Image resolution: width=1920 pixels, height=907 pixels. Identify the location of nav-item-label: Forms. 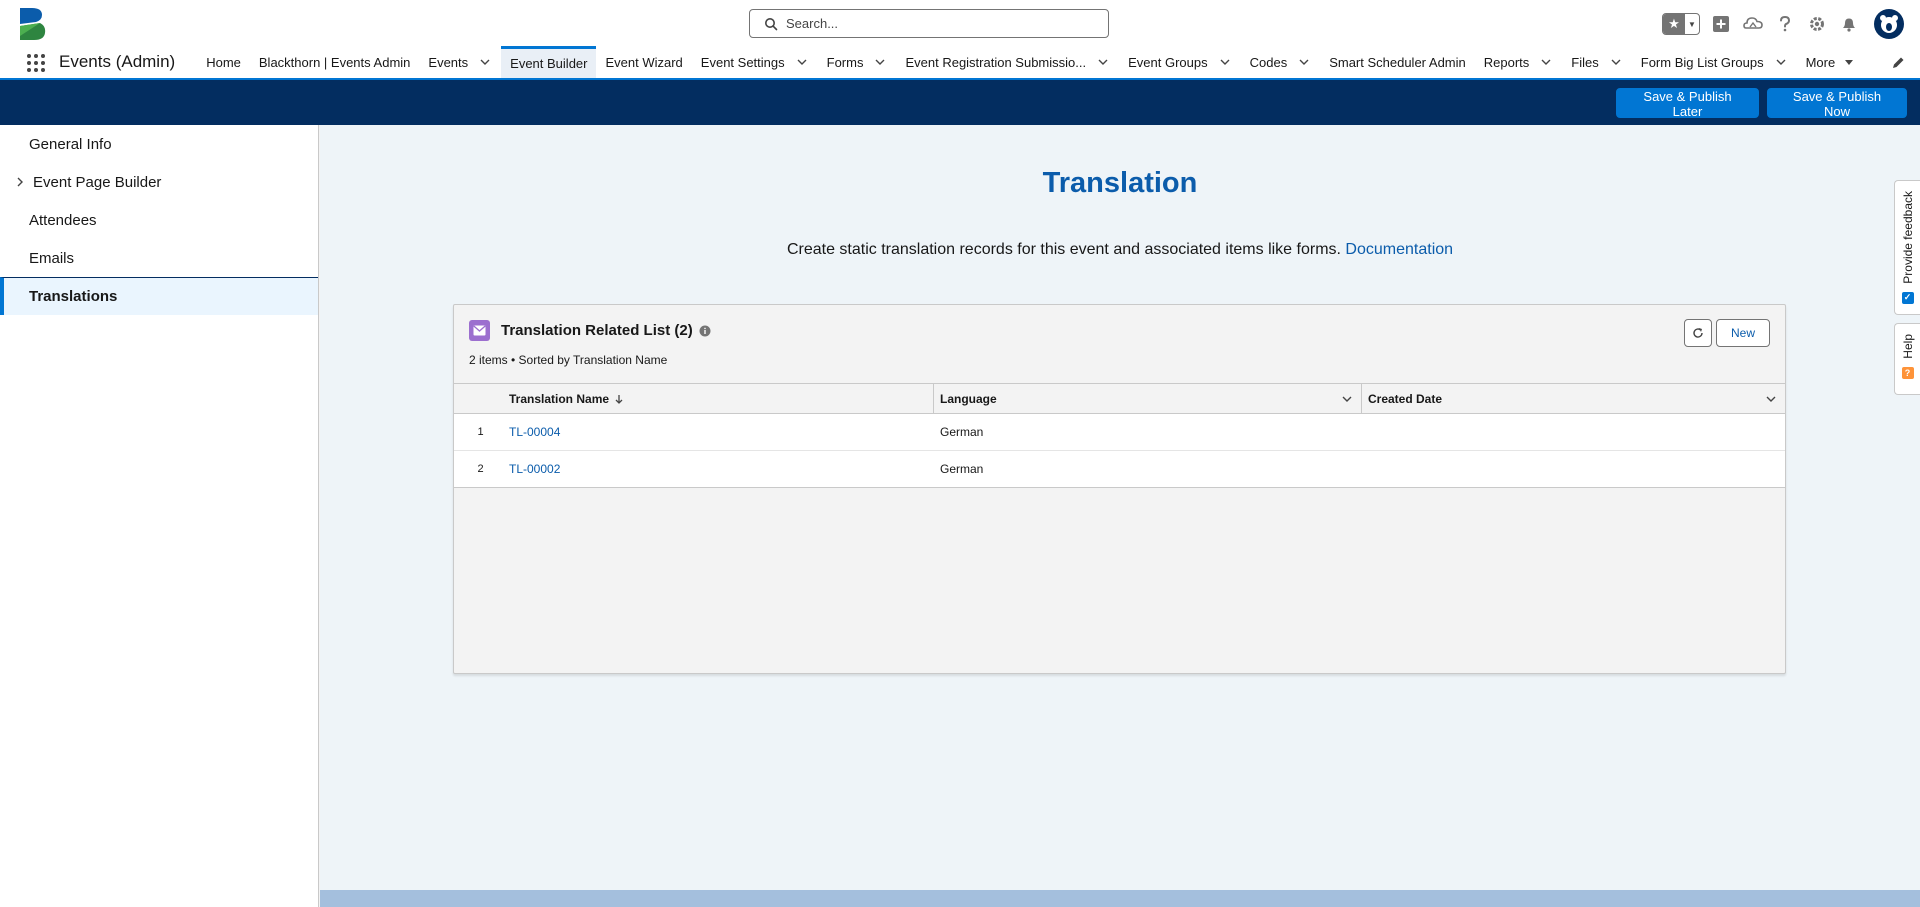
(845, 62).